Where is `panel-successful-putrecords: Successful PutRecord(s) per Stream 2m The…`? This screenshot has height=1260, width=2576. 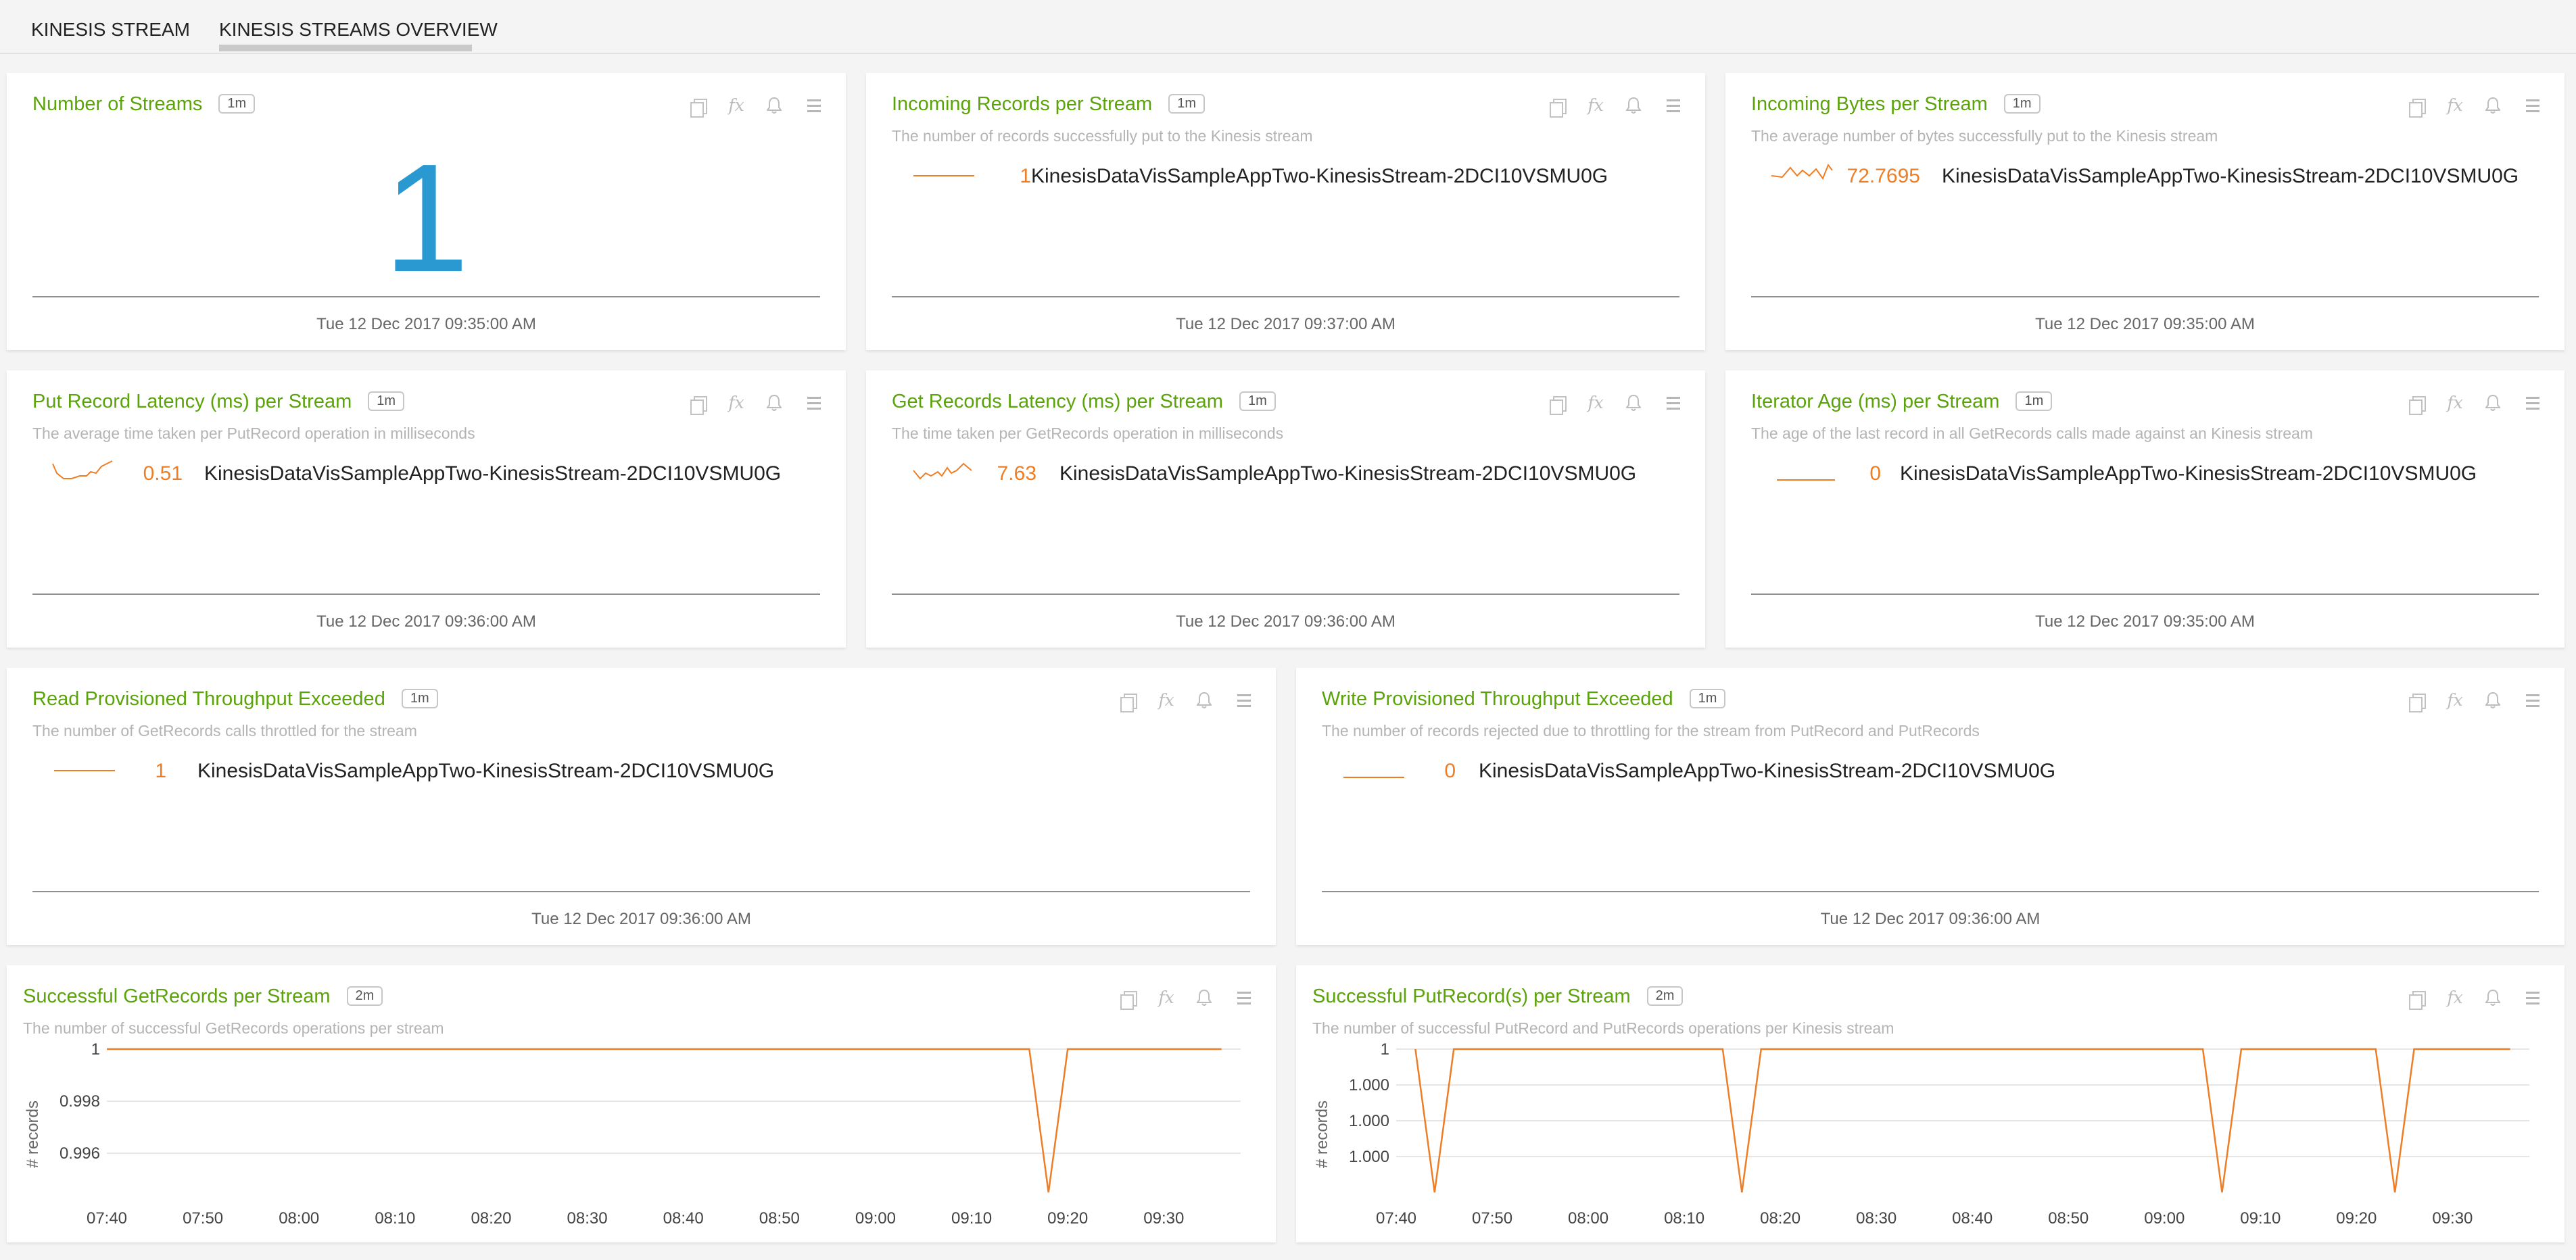
panel-successful-putrecords: Successful PutRecord(s) per Stream 2m The… is located at coordinates (1930, 1103).